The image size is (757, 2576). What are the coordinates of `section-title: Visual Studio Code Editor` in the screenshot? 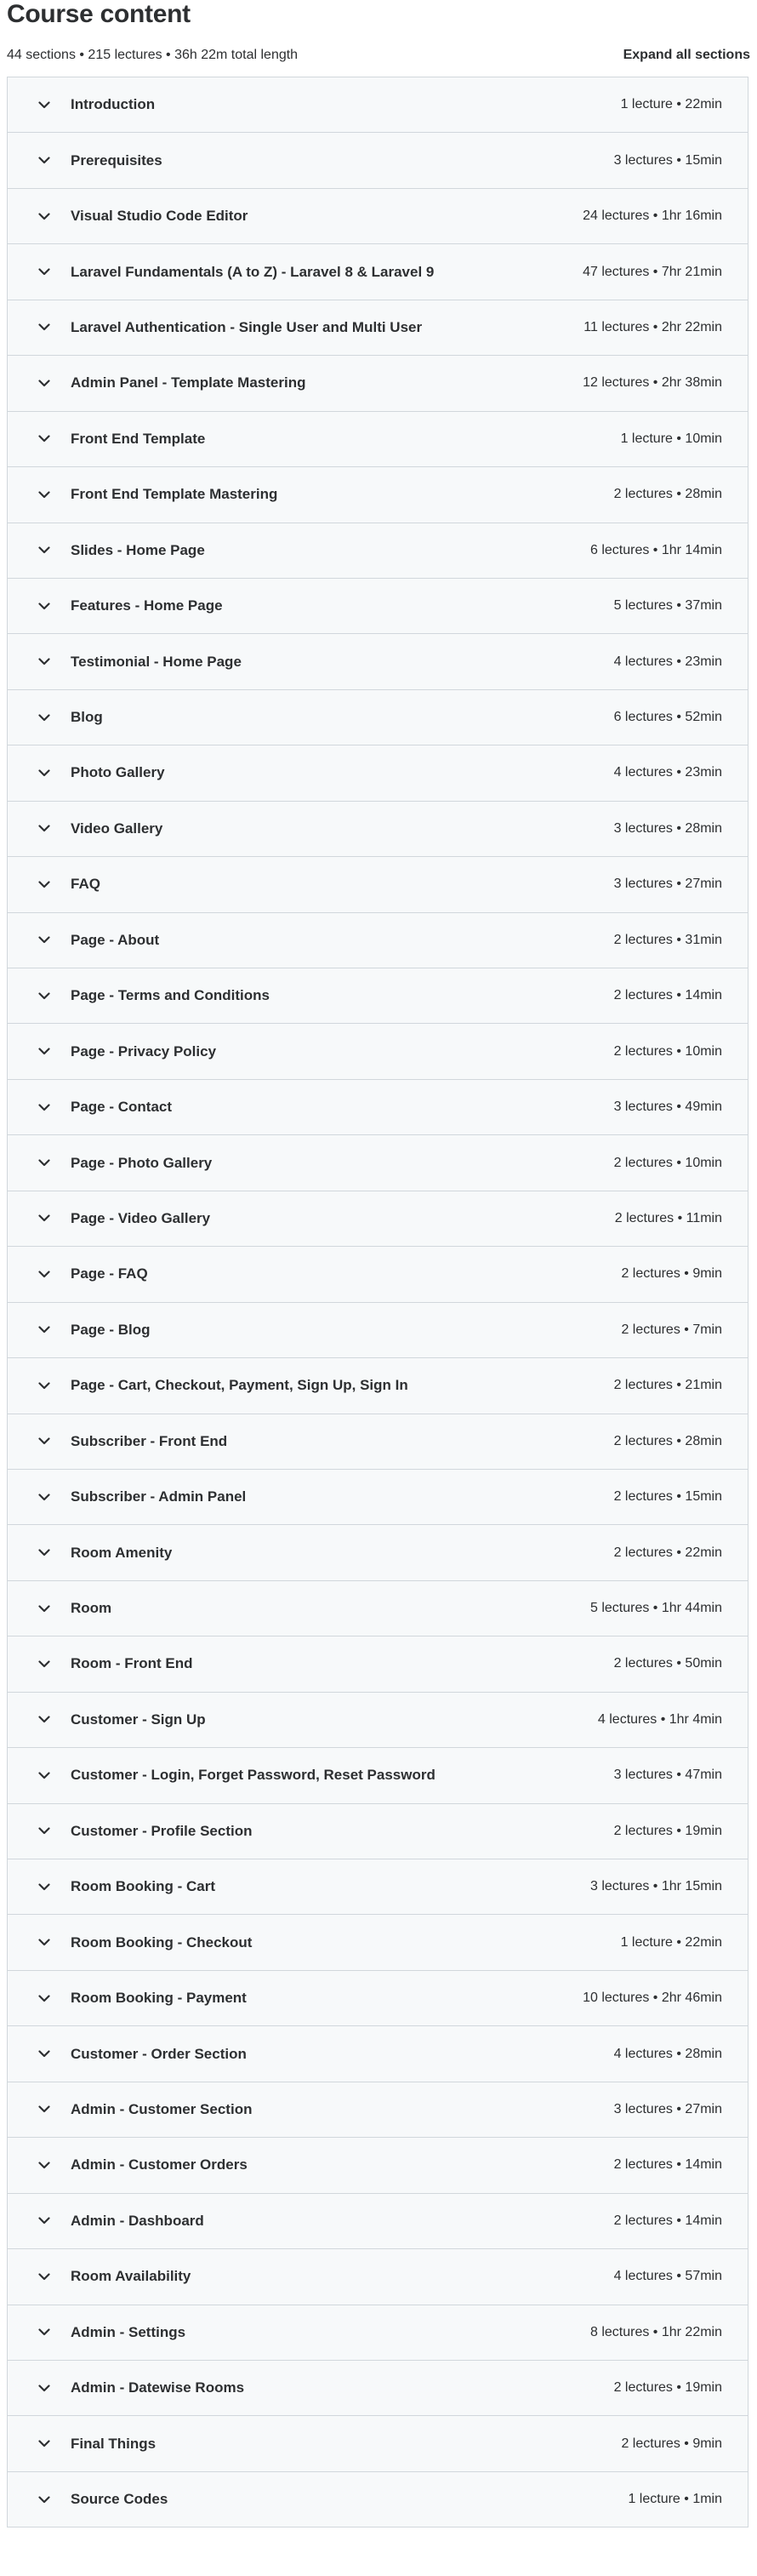 It's located at (159, 216).